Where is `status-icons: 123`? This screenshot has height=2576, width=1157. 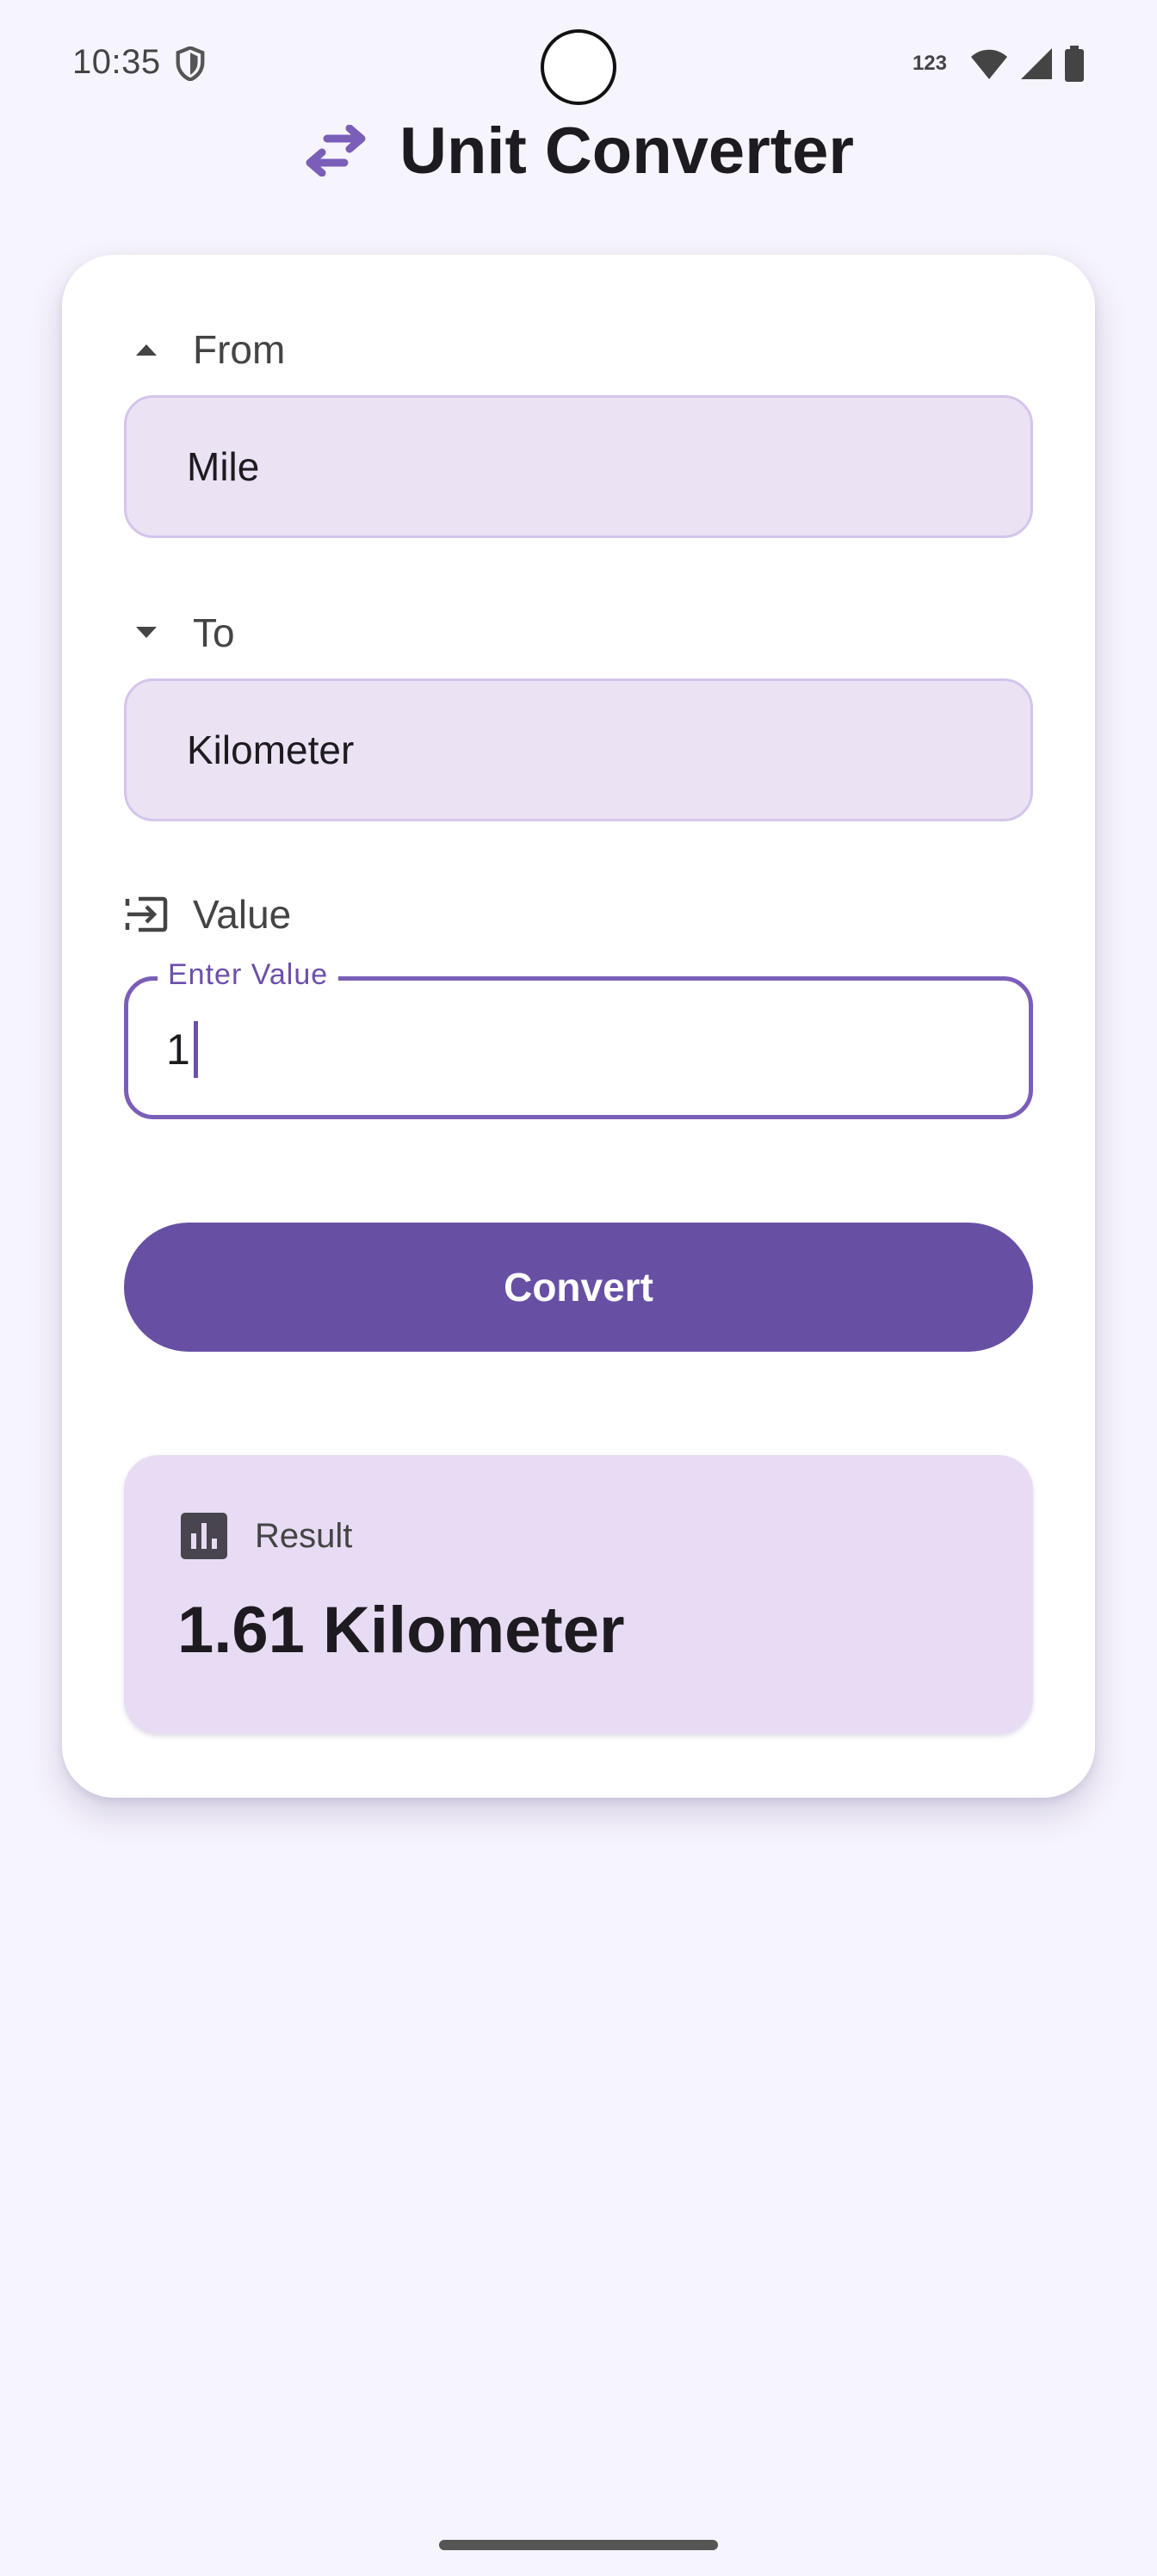
status-icons: 123 is located at coordinates (999, 64).